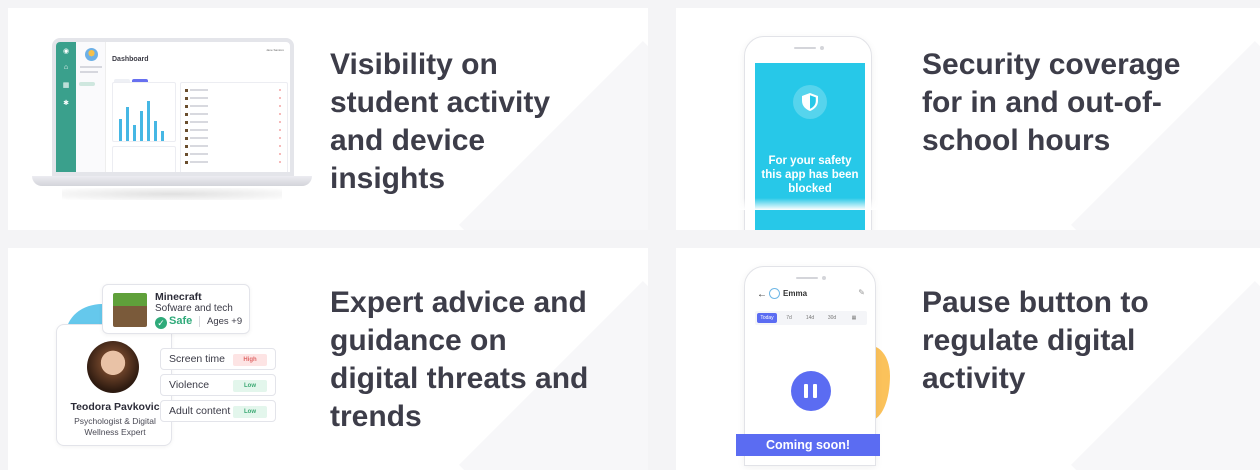 The image size is (1260, 470). What do you see at coordinates (87, 84) in the screenshot?
I see `sidebar-active-item` at bounding box center [87, 84].